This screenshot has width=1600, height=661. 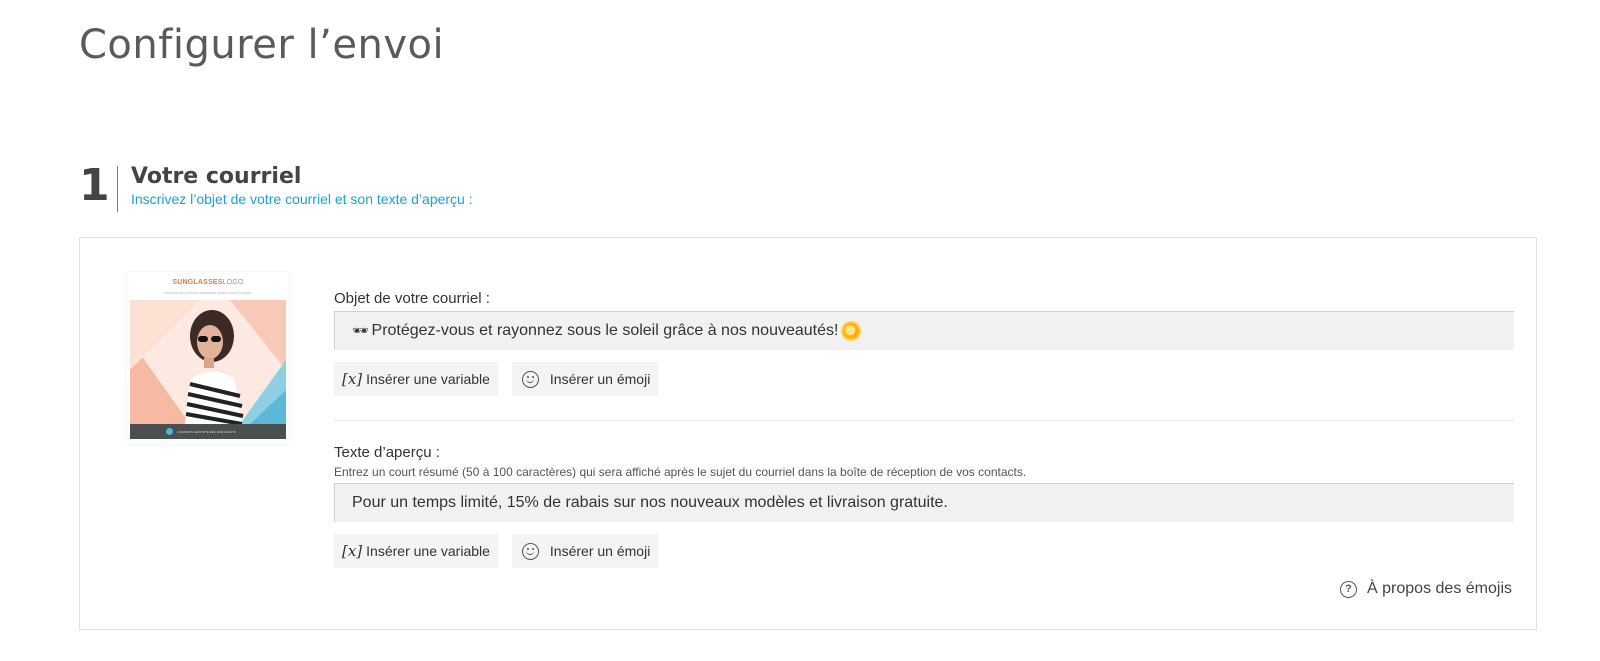 What do you see at coordinates (387, 452) in the screenshot?
I see `preview-label: Texte d’aperçu :` at bounding box center [387, 452].